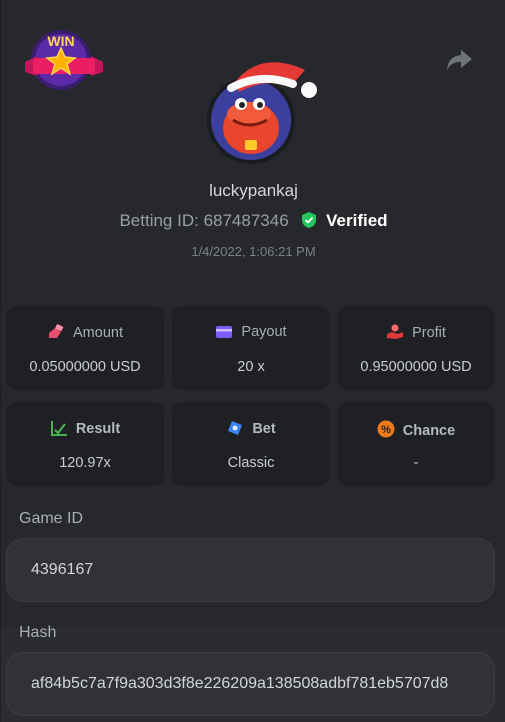 The height and width of the screenshot is (722, 505). I want to click on betting-id-label: Betting ID:, so click(159, 220).